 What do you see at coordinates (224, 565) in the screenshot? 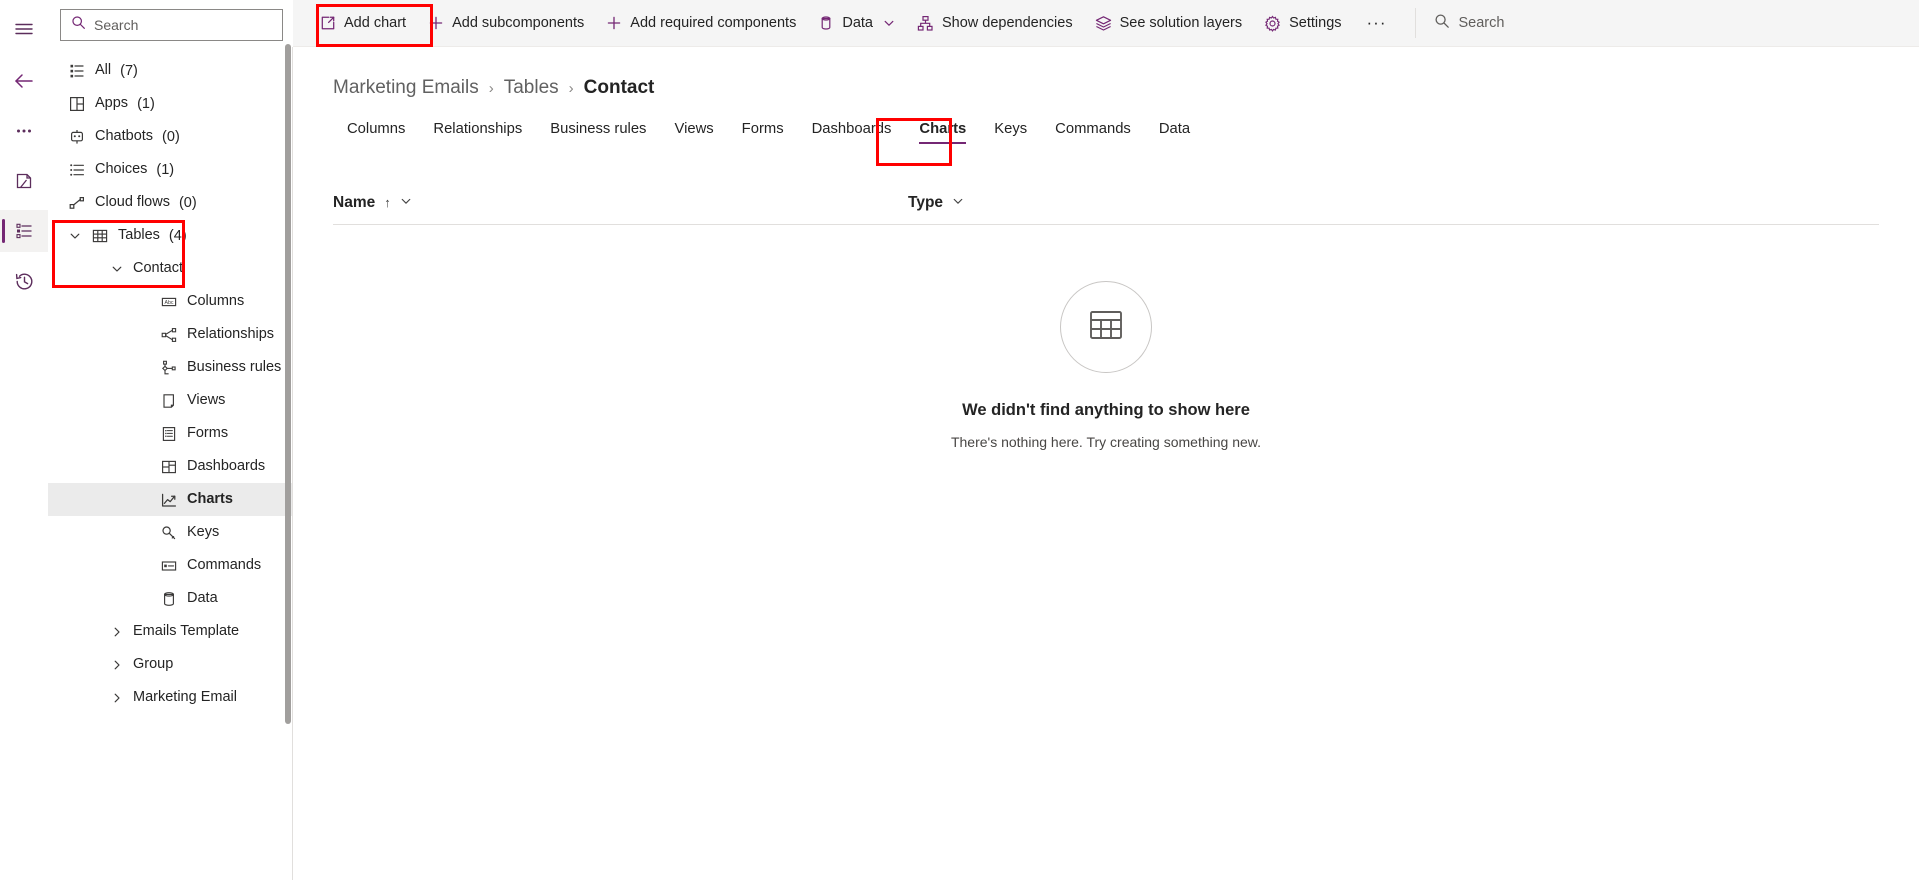
I see `sidebar-item-label: Commands` at bounding box center [224, 565].